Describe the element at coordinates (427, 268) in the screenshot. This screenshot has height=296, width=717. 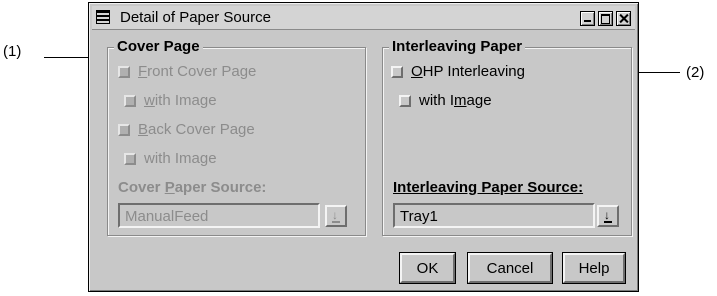
I see `ok-button: OK` at that location.